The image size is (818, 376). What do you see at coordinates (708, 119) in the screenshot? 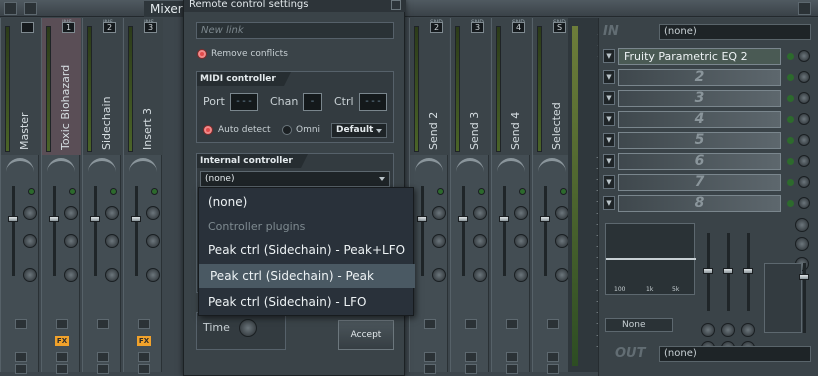
I see `effect-slot: ▼ 4` at bounding box center [708, 119].